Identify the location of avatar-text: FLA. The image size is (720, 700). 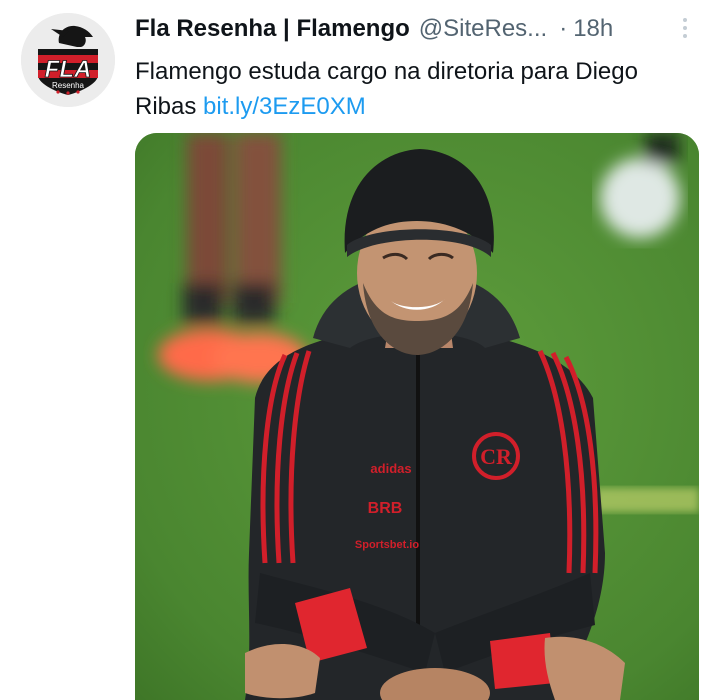
(68, 69).